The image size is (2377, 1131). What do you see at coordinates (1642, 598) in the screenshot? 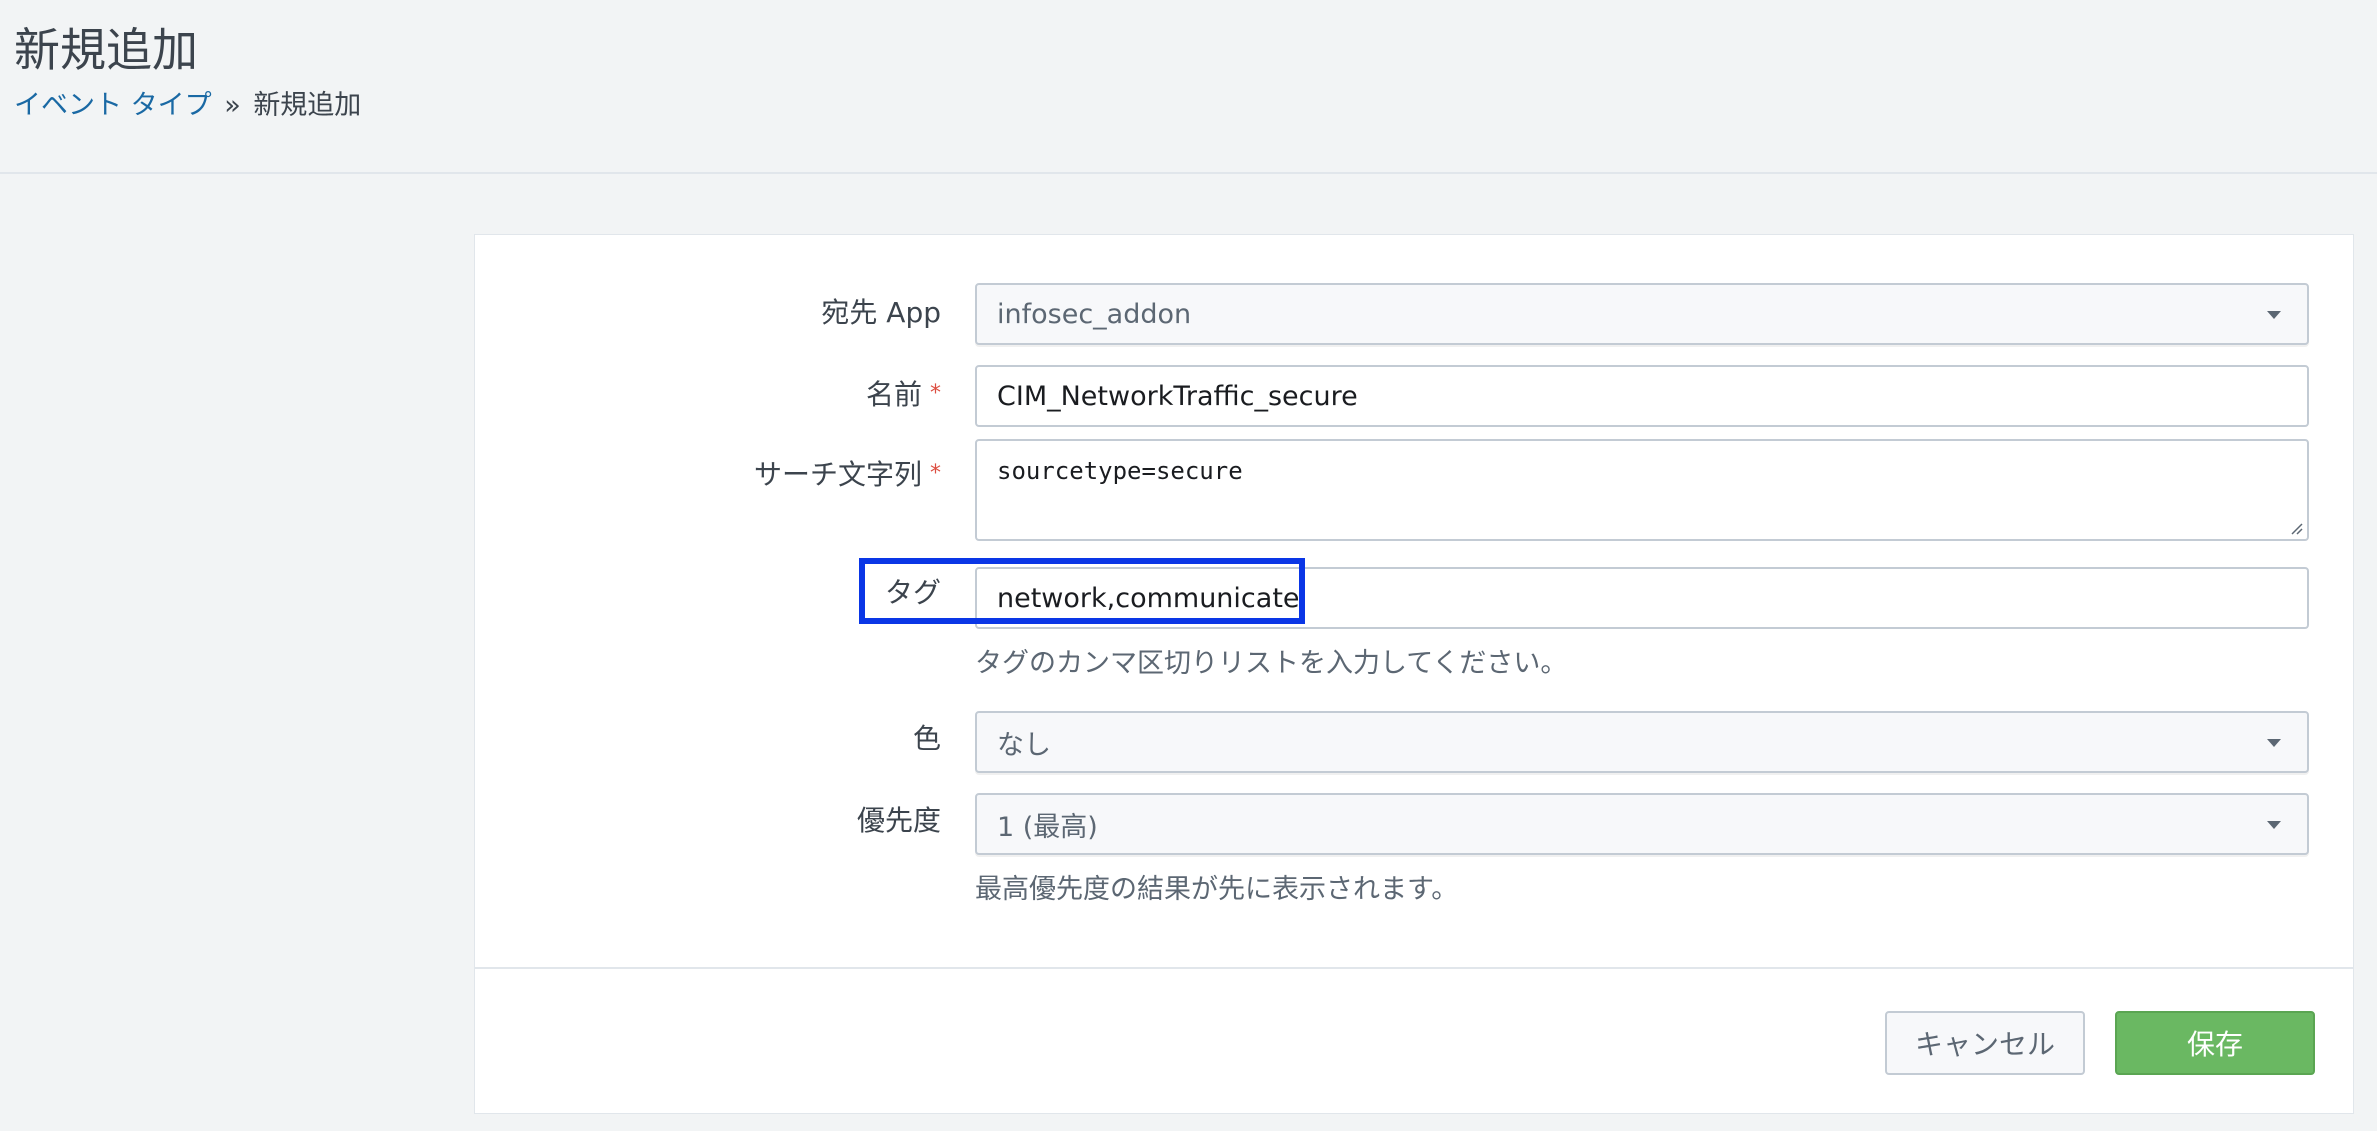
I see `tags-input: network,communicate` at bounding box center [1642, 598].